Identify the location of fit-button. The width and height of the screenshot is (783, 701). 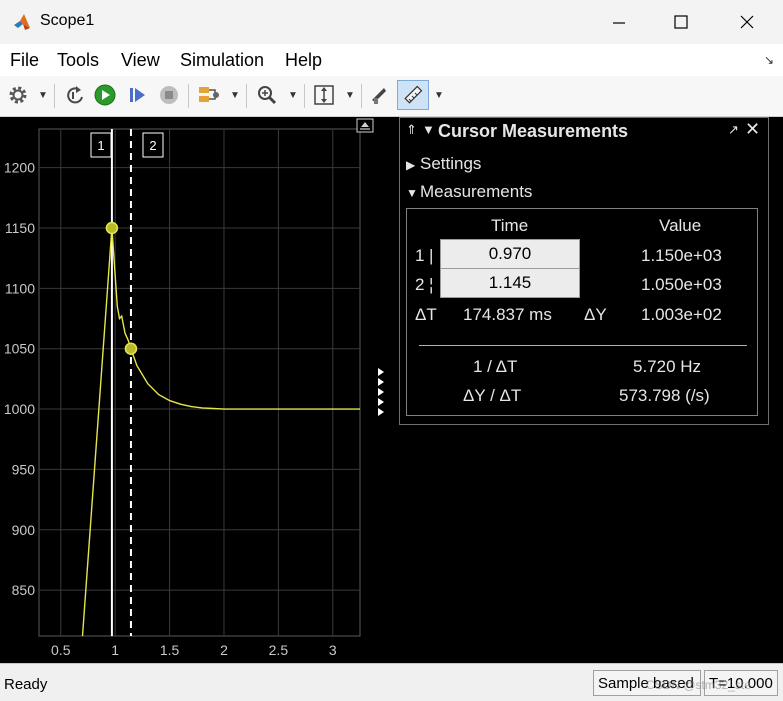
(324, 95).